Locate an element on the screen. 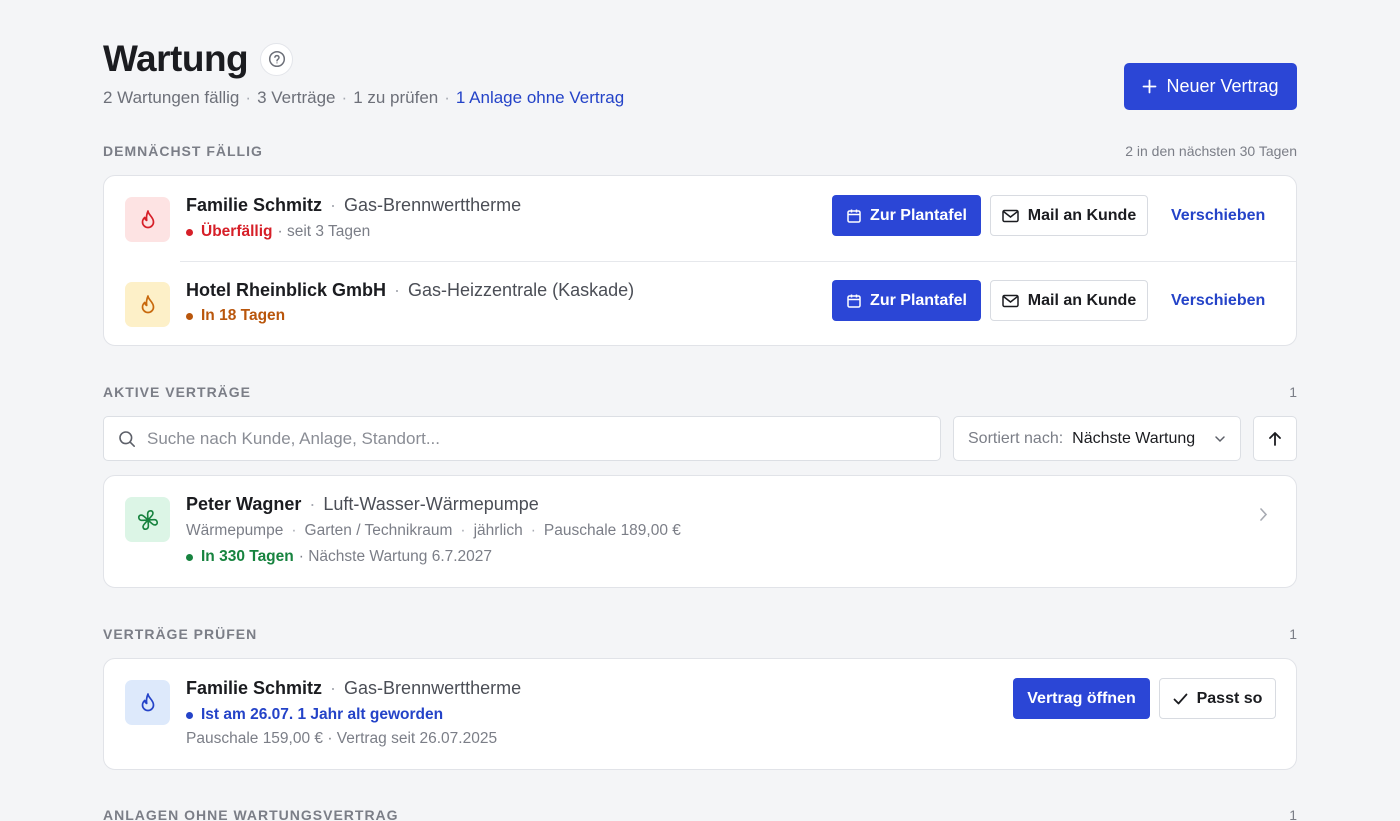  summary-link-no-contract: 1 Anlage ohne Vertrag is located at coordinates (540, 97).